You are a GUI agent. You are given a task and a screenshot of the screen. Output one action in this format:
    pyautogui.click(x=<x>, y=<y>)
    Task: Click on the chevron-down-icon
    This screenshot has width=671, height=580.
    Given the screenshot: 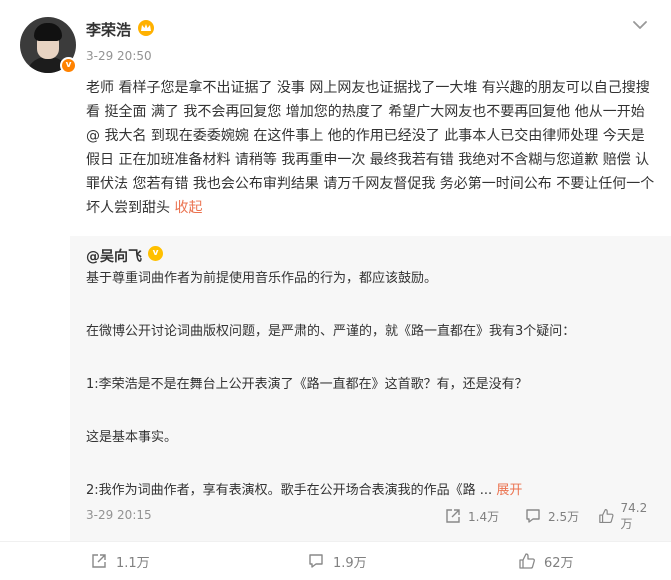 What is the action you would take?
    pyautogui.click(x=640, y=25)
    